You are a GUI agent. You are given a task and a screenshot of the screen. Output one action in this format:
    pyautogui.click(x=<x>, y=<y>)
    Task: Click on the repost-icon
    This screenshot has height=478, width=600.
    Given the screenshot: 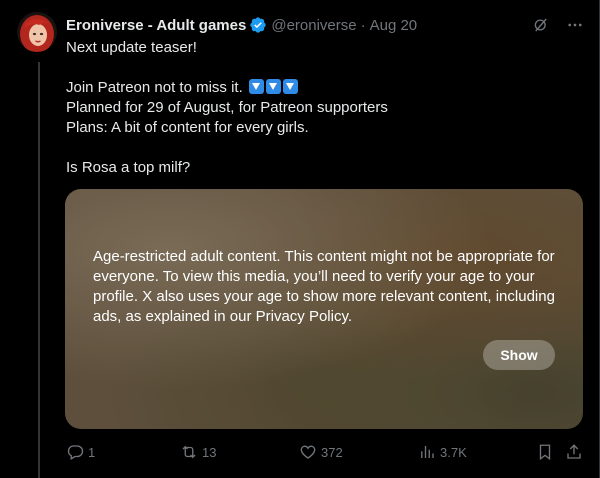 What is the action you would take?
    pyautogui.click(x=189, y=452)
    